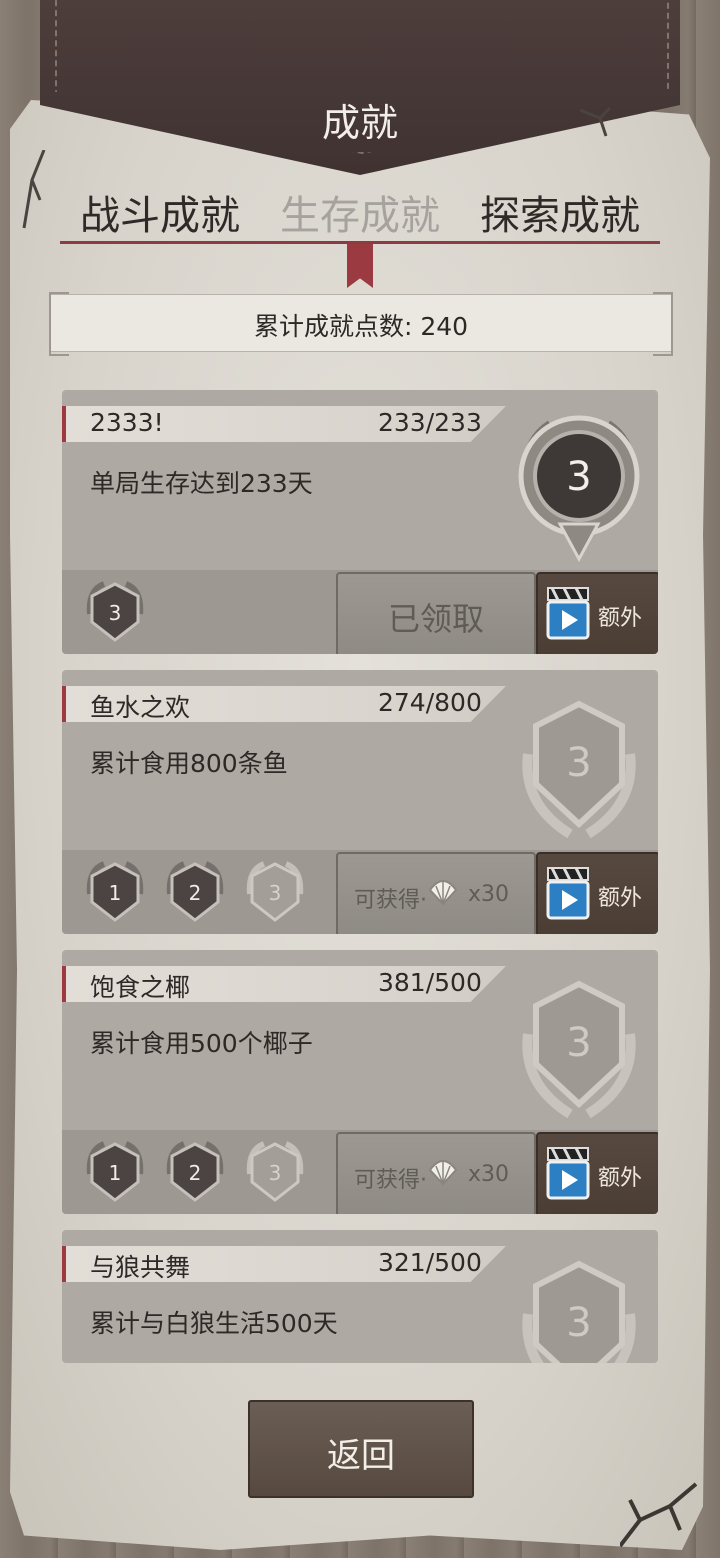  What do you see at coordinates (360, 212) in the screenshot?
I see `tab-survival: 生存成就` at bounding box center [360, 212].